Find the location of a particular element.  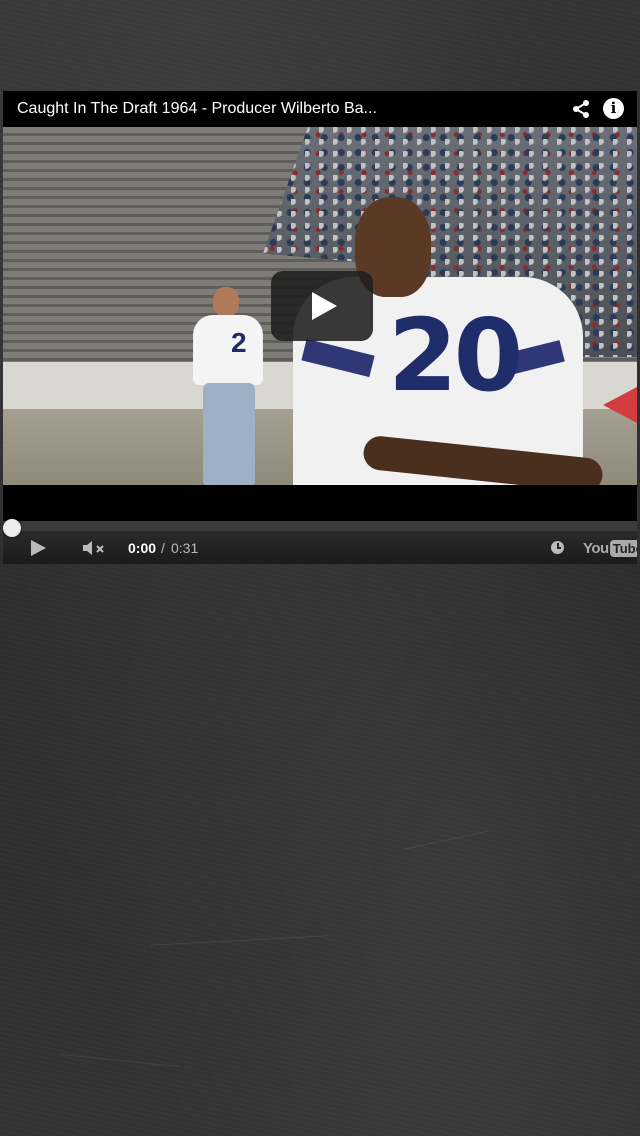

player-controls: 0:00 / 0:31 You Tube is located at coordinates (320, 547).